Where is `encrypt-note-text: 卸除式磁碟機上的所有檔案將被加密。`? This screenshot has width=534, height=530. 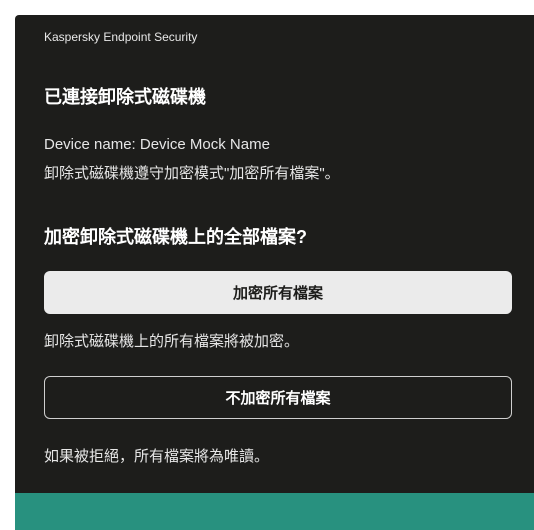 encrypt-note-text: 卸除式磁碟機上的所有檔案將被加密。 is located at coordinates (172, 341).